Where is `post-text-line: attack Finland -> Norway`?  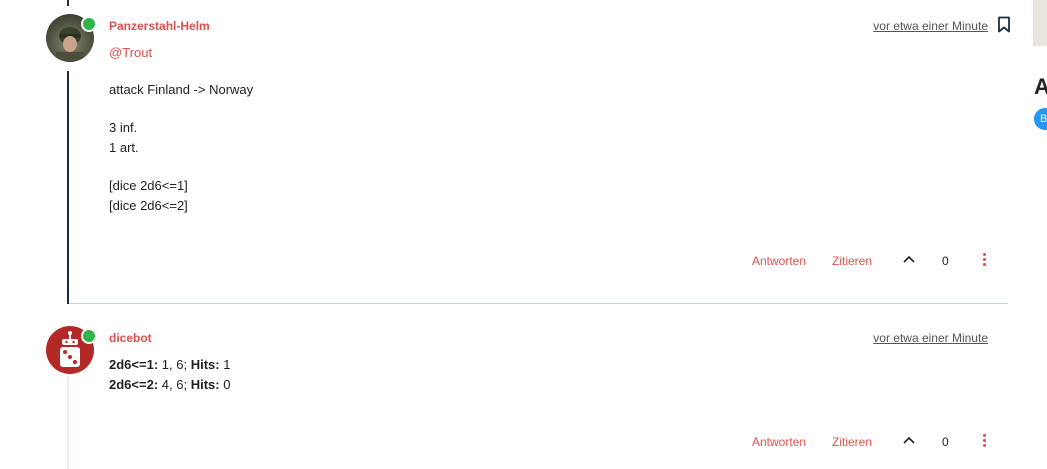
post-text-line: attack Finland -> Norway is located at coordinates (181, 89).